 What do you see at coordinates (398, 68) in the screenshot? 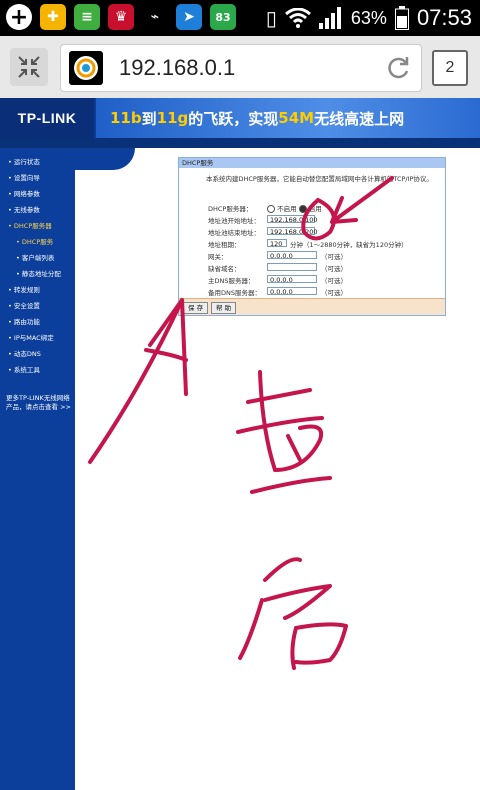
I see `reload-icon` at bounding box center [398, 68].